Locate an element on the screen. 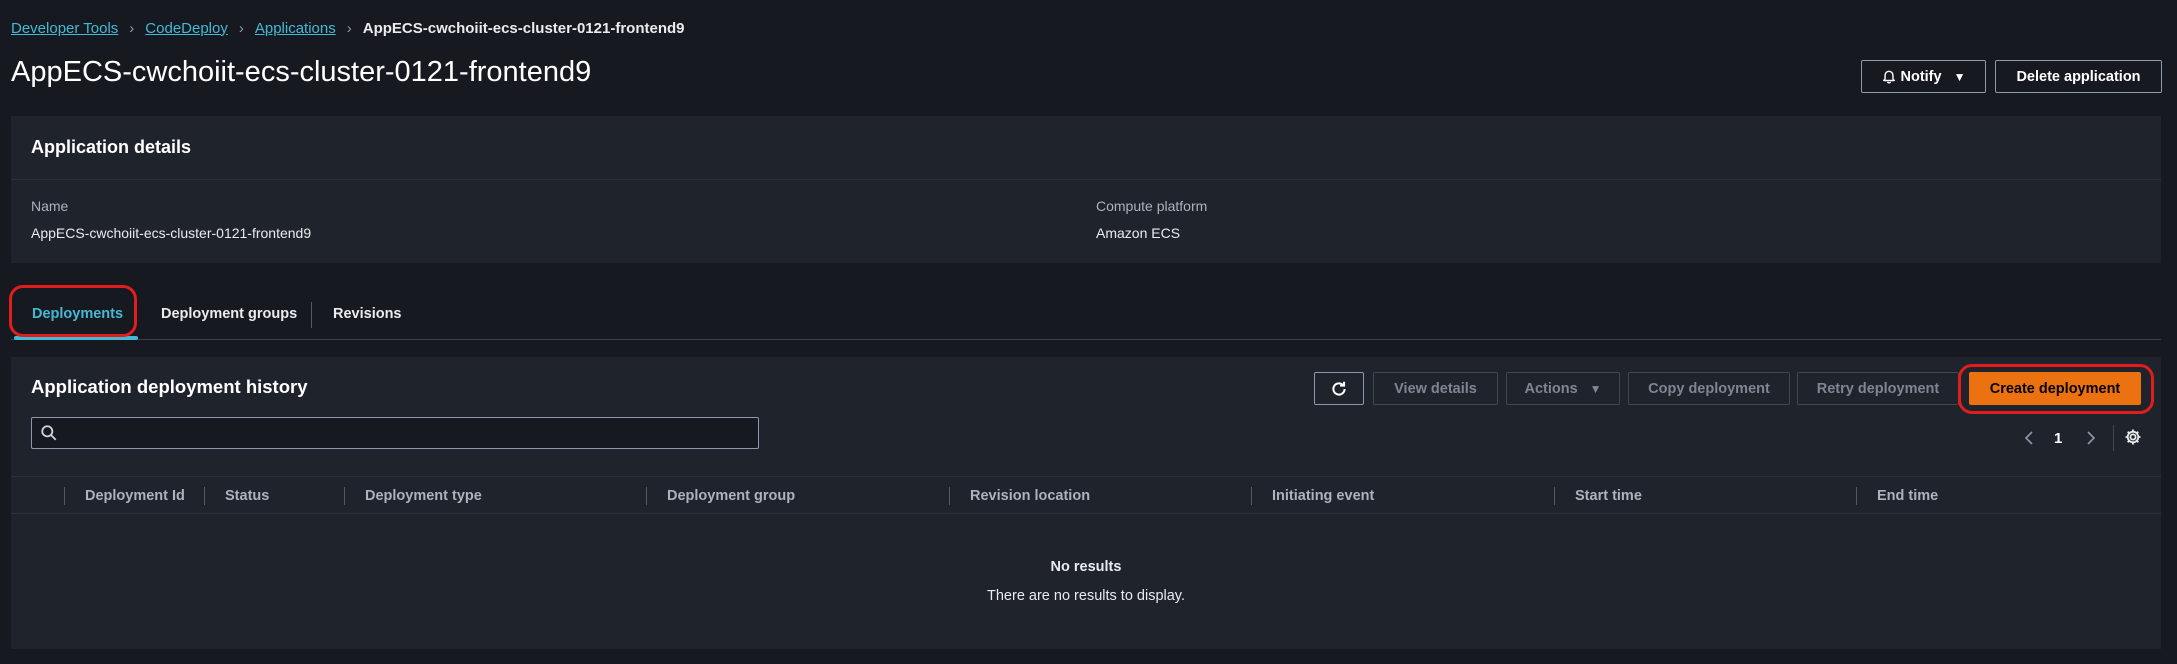  copy-deployment-button: Copy deployment is located at coordinates (1709, 388).